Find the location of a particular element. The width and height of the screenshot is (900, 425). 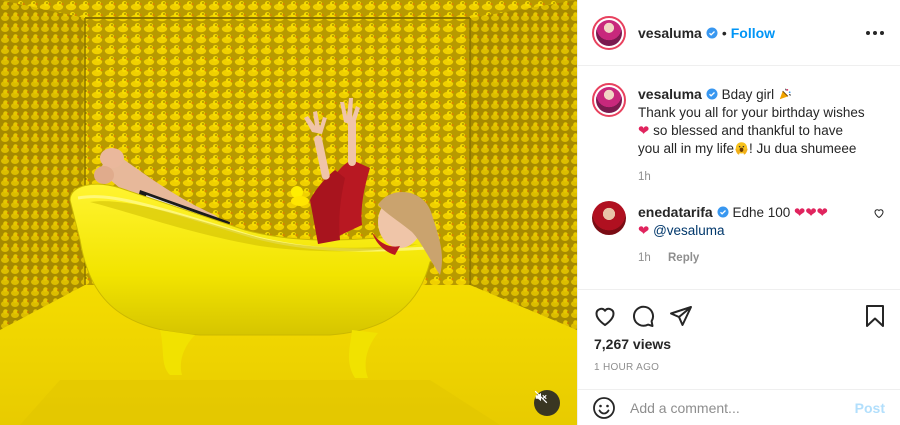

save-bookmark-icon is located at coordinates (875, 316).